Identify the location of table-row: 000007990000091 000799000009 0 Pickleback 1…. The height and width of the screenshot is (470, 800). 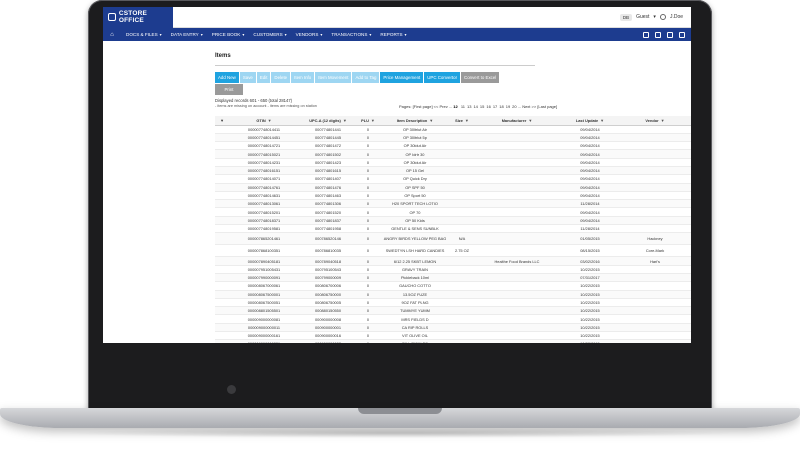
(453, 278).